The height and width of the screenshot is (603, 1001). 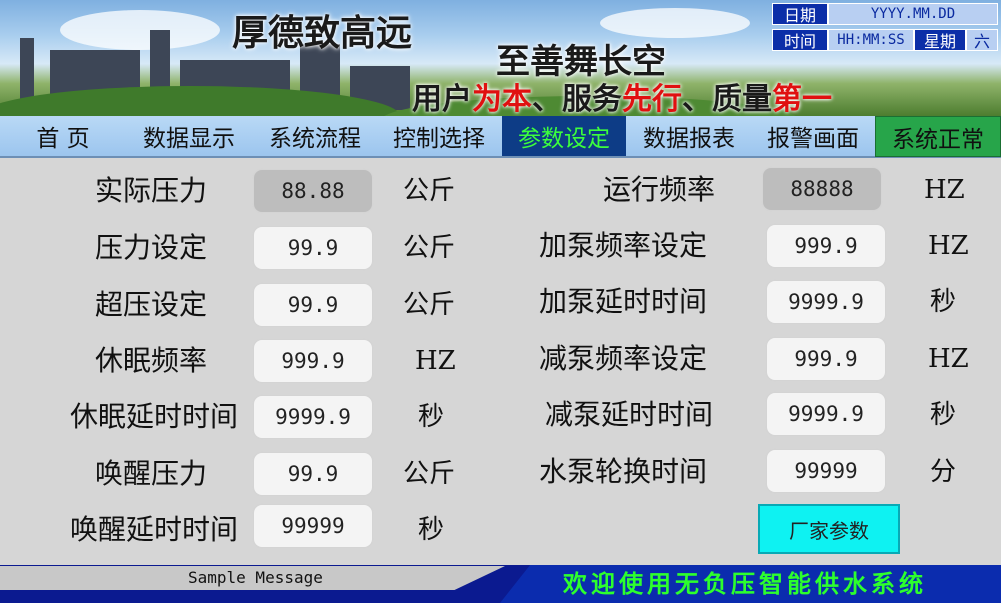 I want to click on nav-data-display: 数据显示, so click(x=189, y=136).